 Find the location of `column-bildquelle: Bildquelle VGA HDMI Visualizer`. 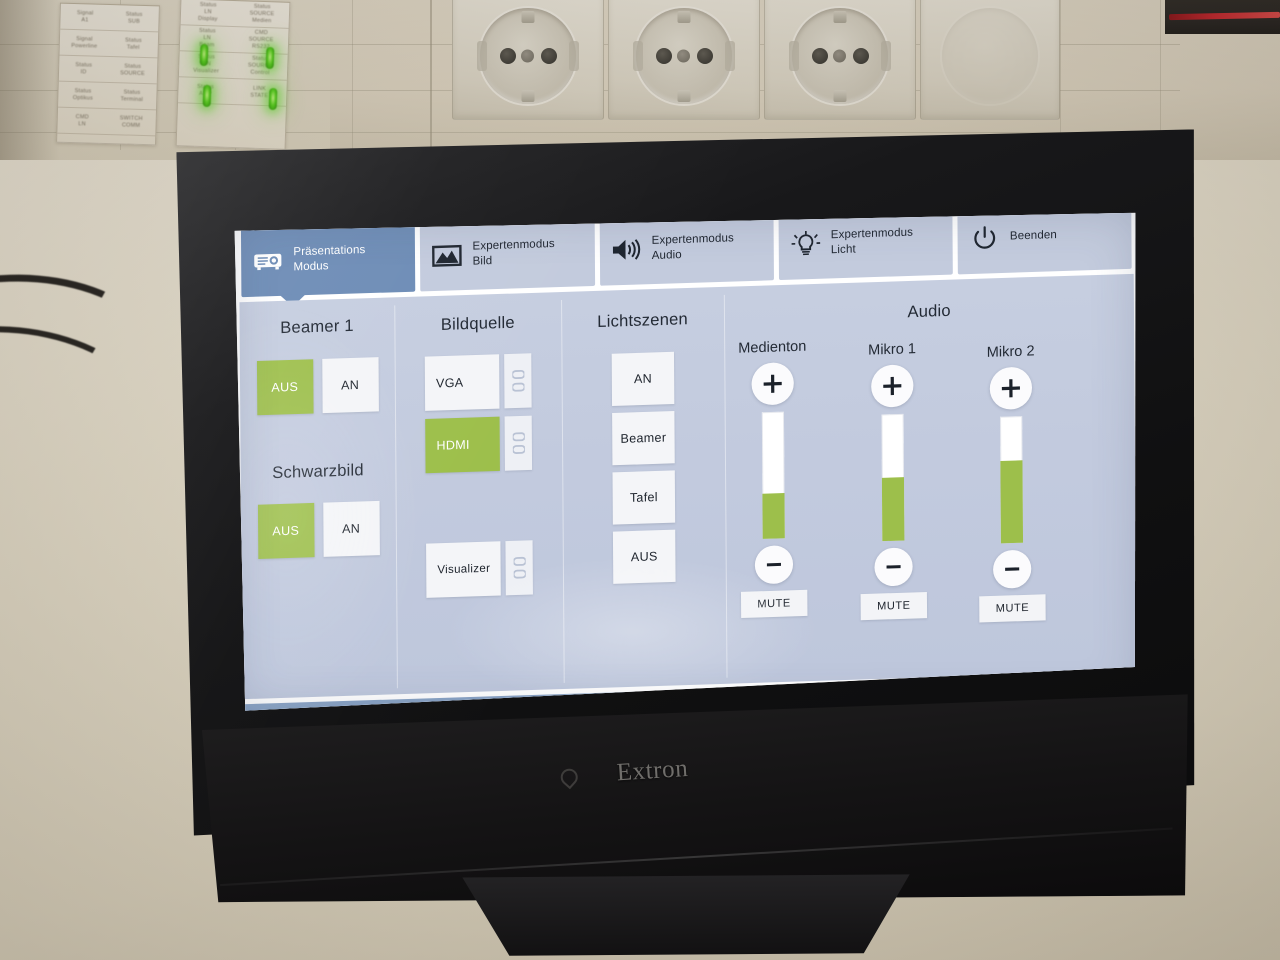

column-bildquelle: Bildquelle VGA HDMI Visualizer is located at coordinates (479, 493).